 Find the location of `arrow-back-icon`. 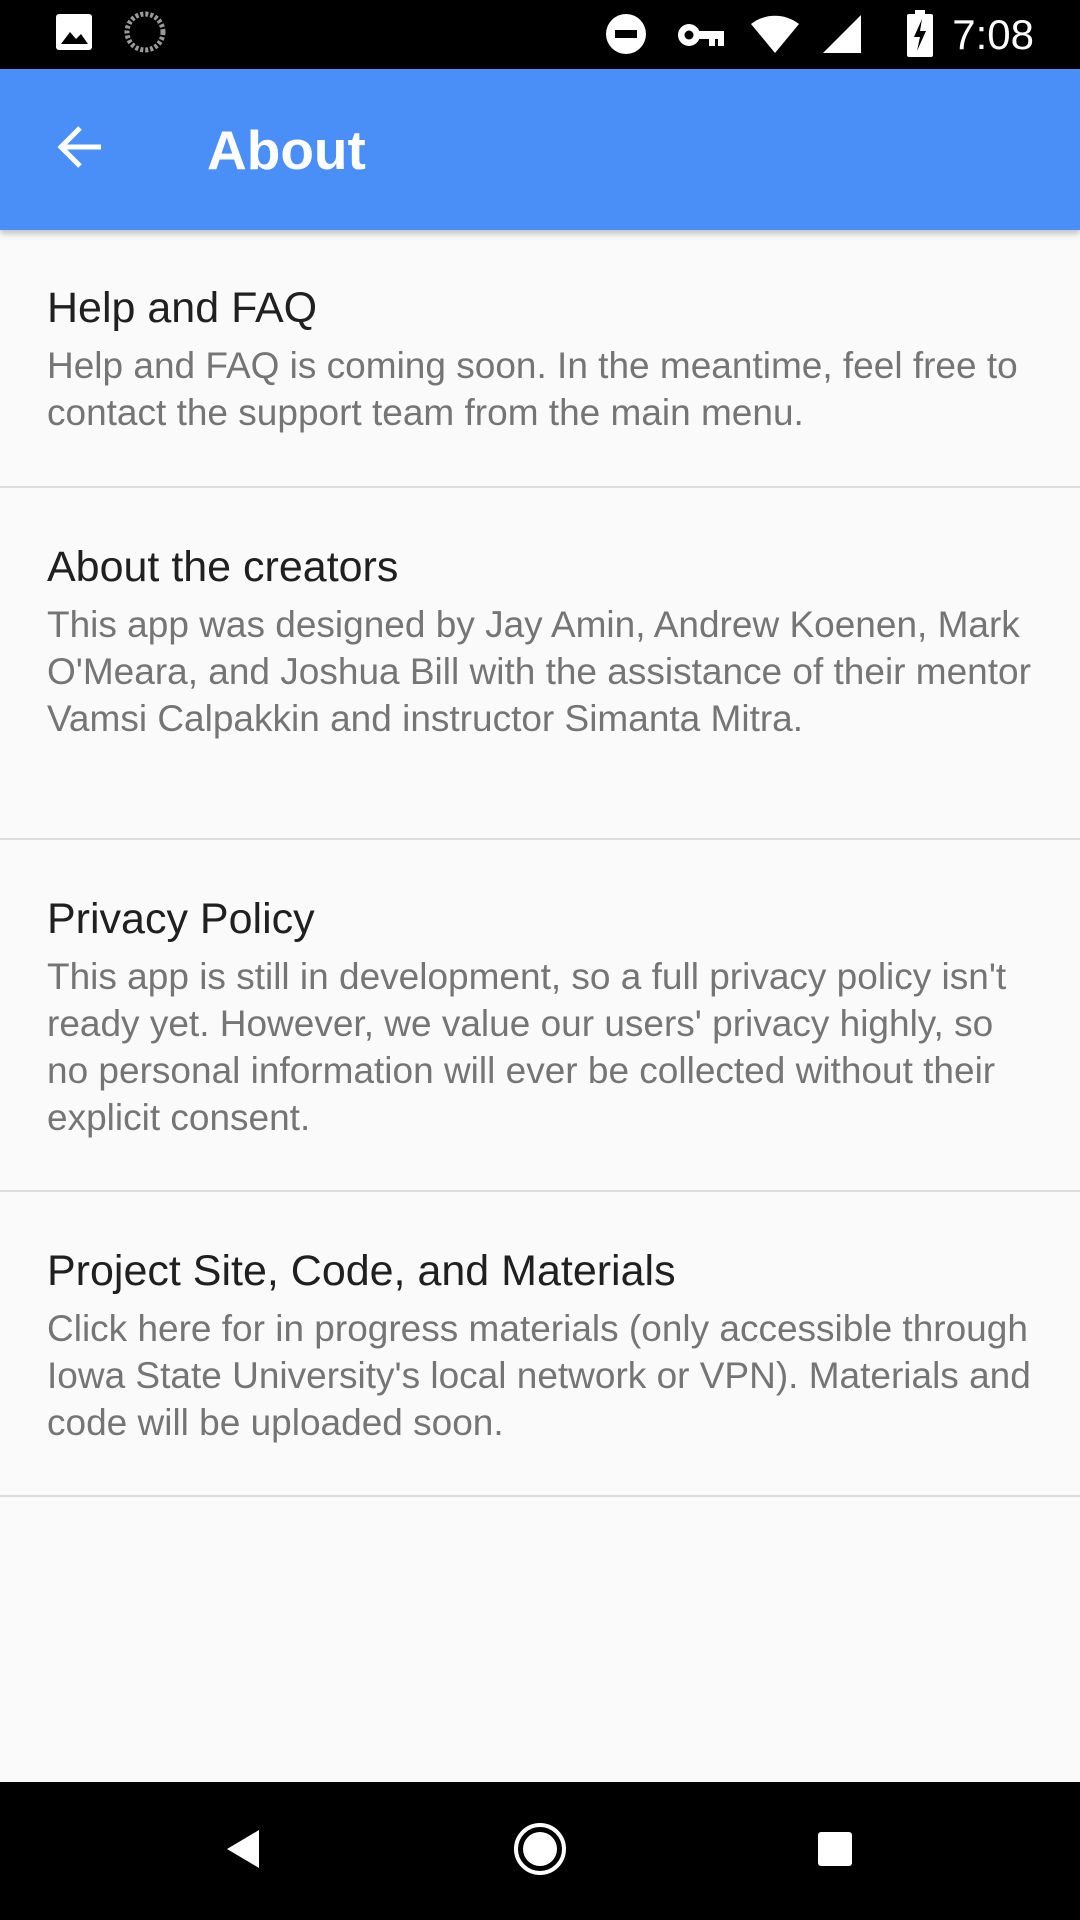

arrow-back-icon is located at coordinates (80, 149).